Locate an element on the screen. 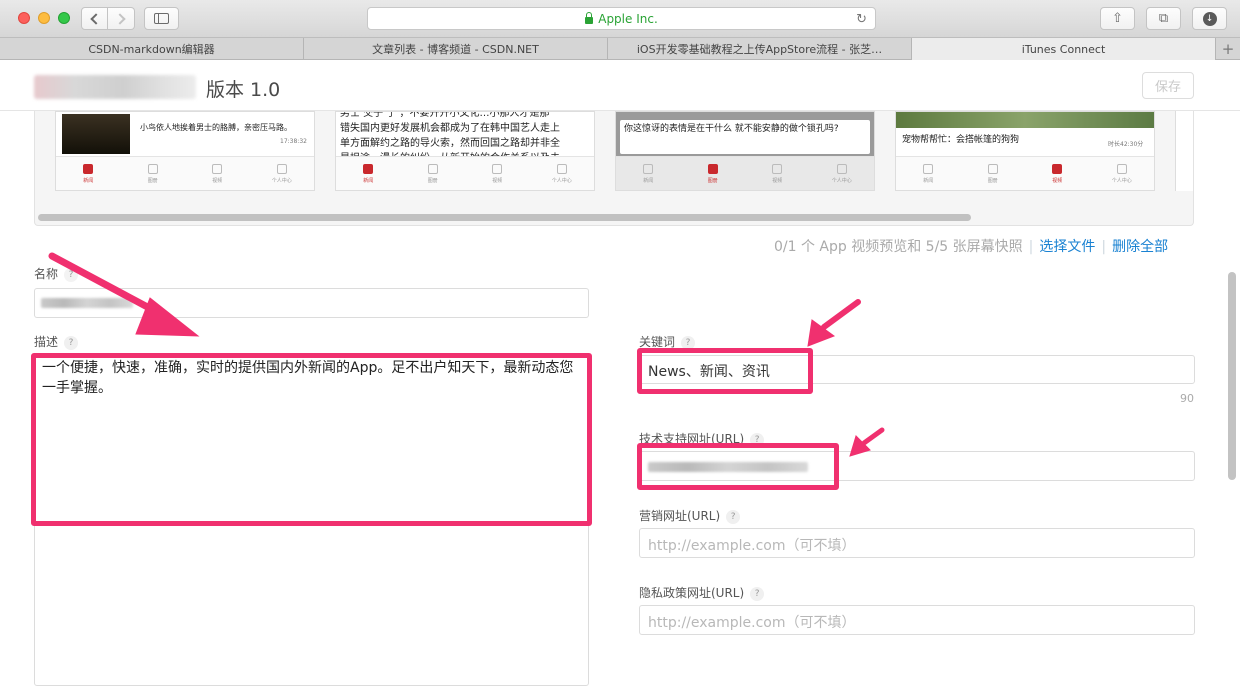 The height and width of the screenshot is (686, 1240). arrow-to-keywords-icon is located at coordinates (841, 314).